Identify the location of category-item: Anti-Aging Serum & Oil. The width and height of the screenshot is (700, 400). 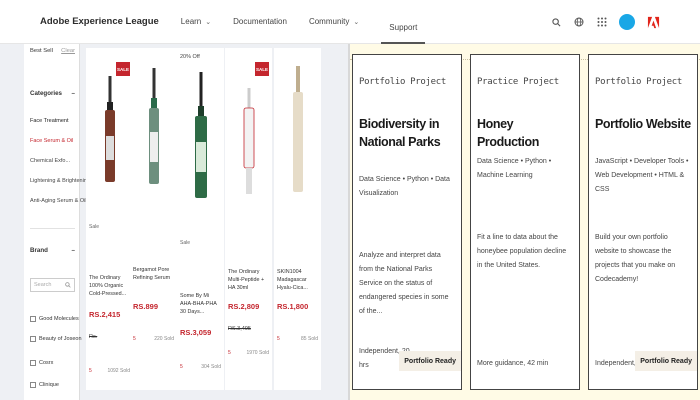
(58, 201).